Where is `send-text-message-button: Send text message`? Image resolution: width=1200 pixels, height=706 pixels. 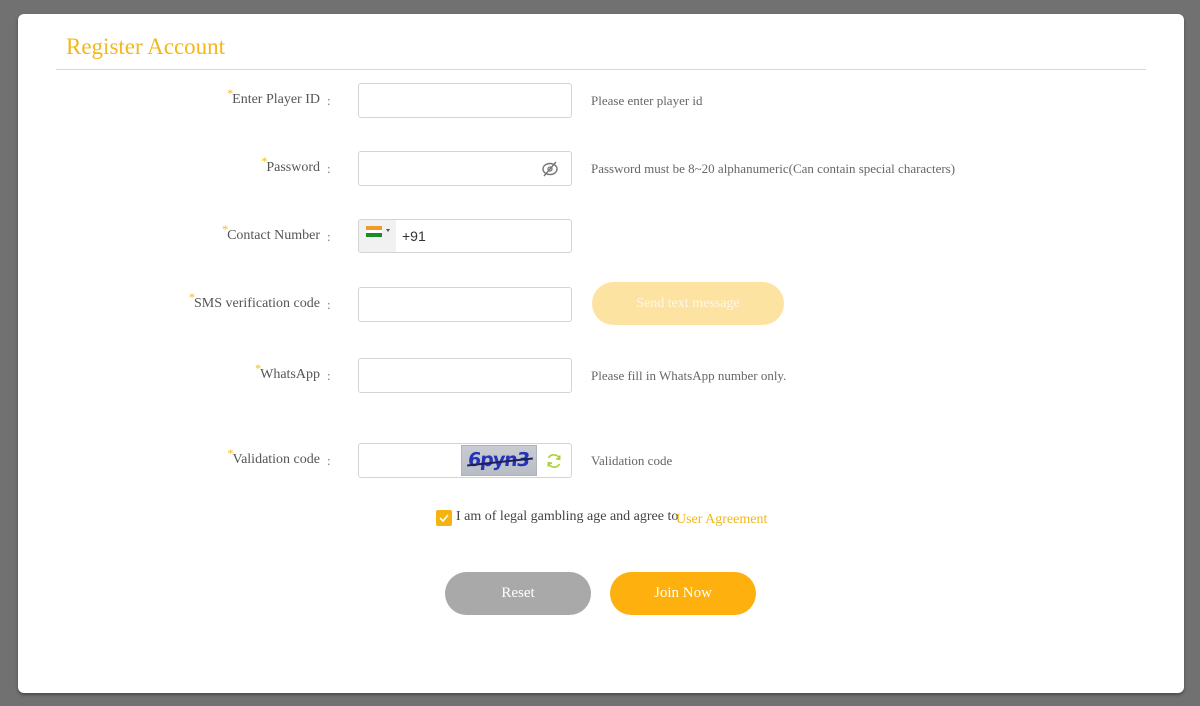
send-text-message-button: Send text message is located at coordinates (688, 303).